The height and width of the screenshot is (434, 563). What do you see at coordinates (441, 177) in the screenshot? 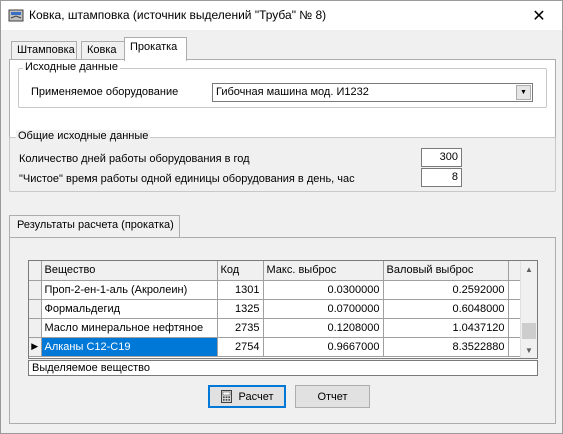
I see `hours-input: 8` at bounding box center [441, 177].